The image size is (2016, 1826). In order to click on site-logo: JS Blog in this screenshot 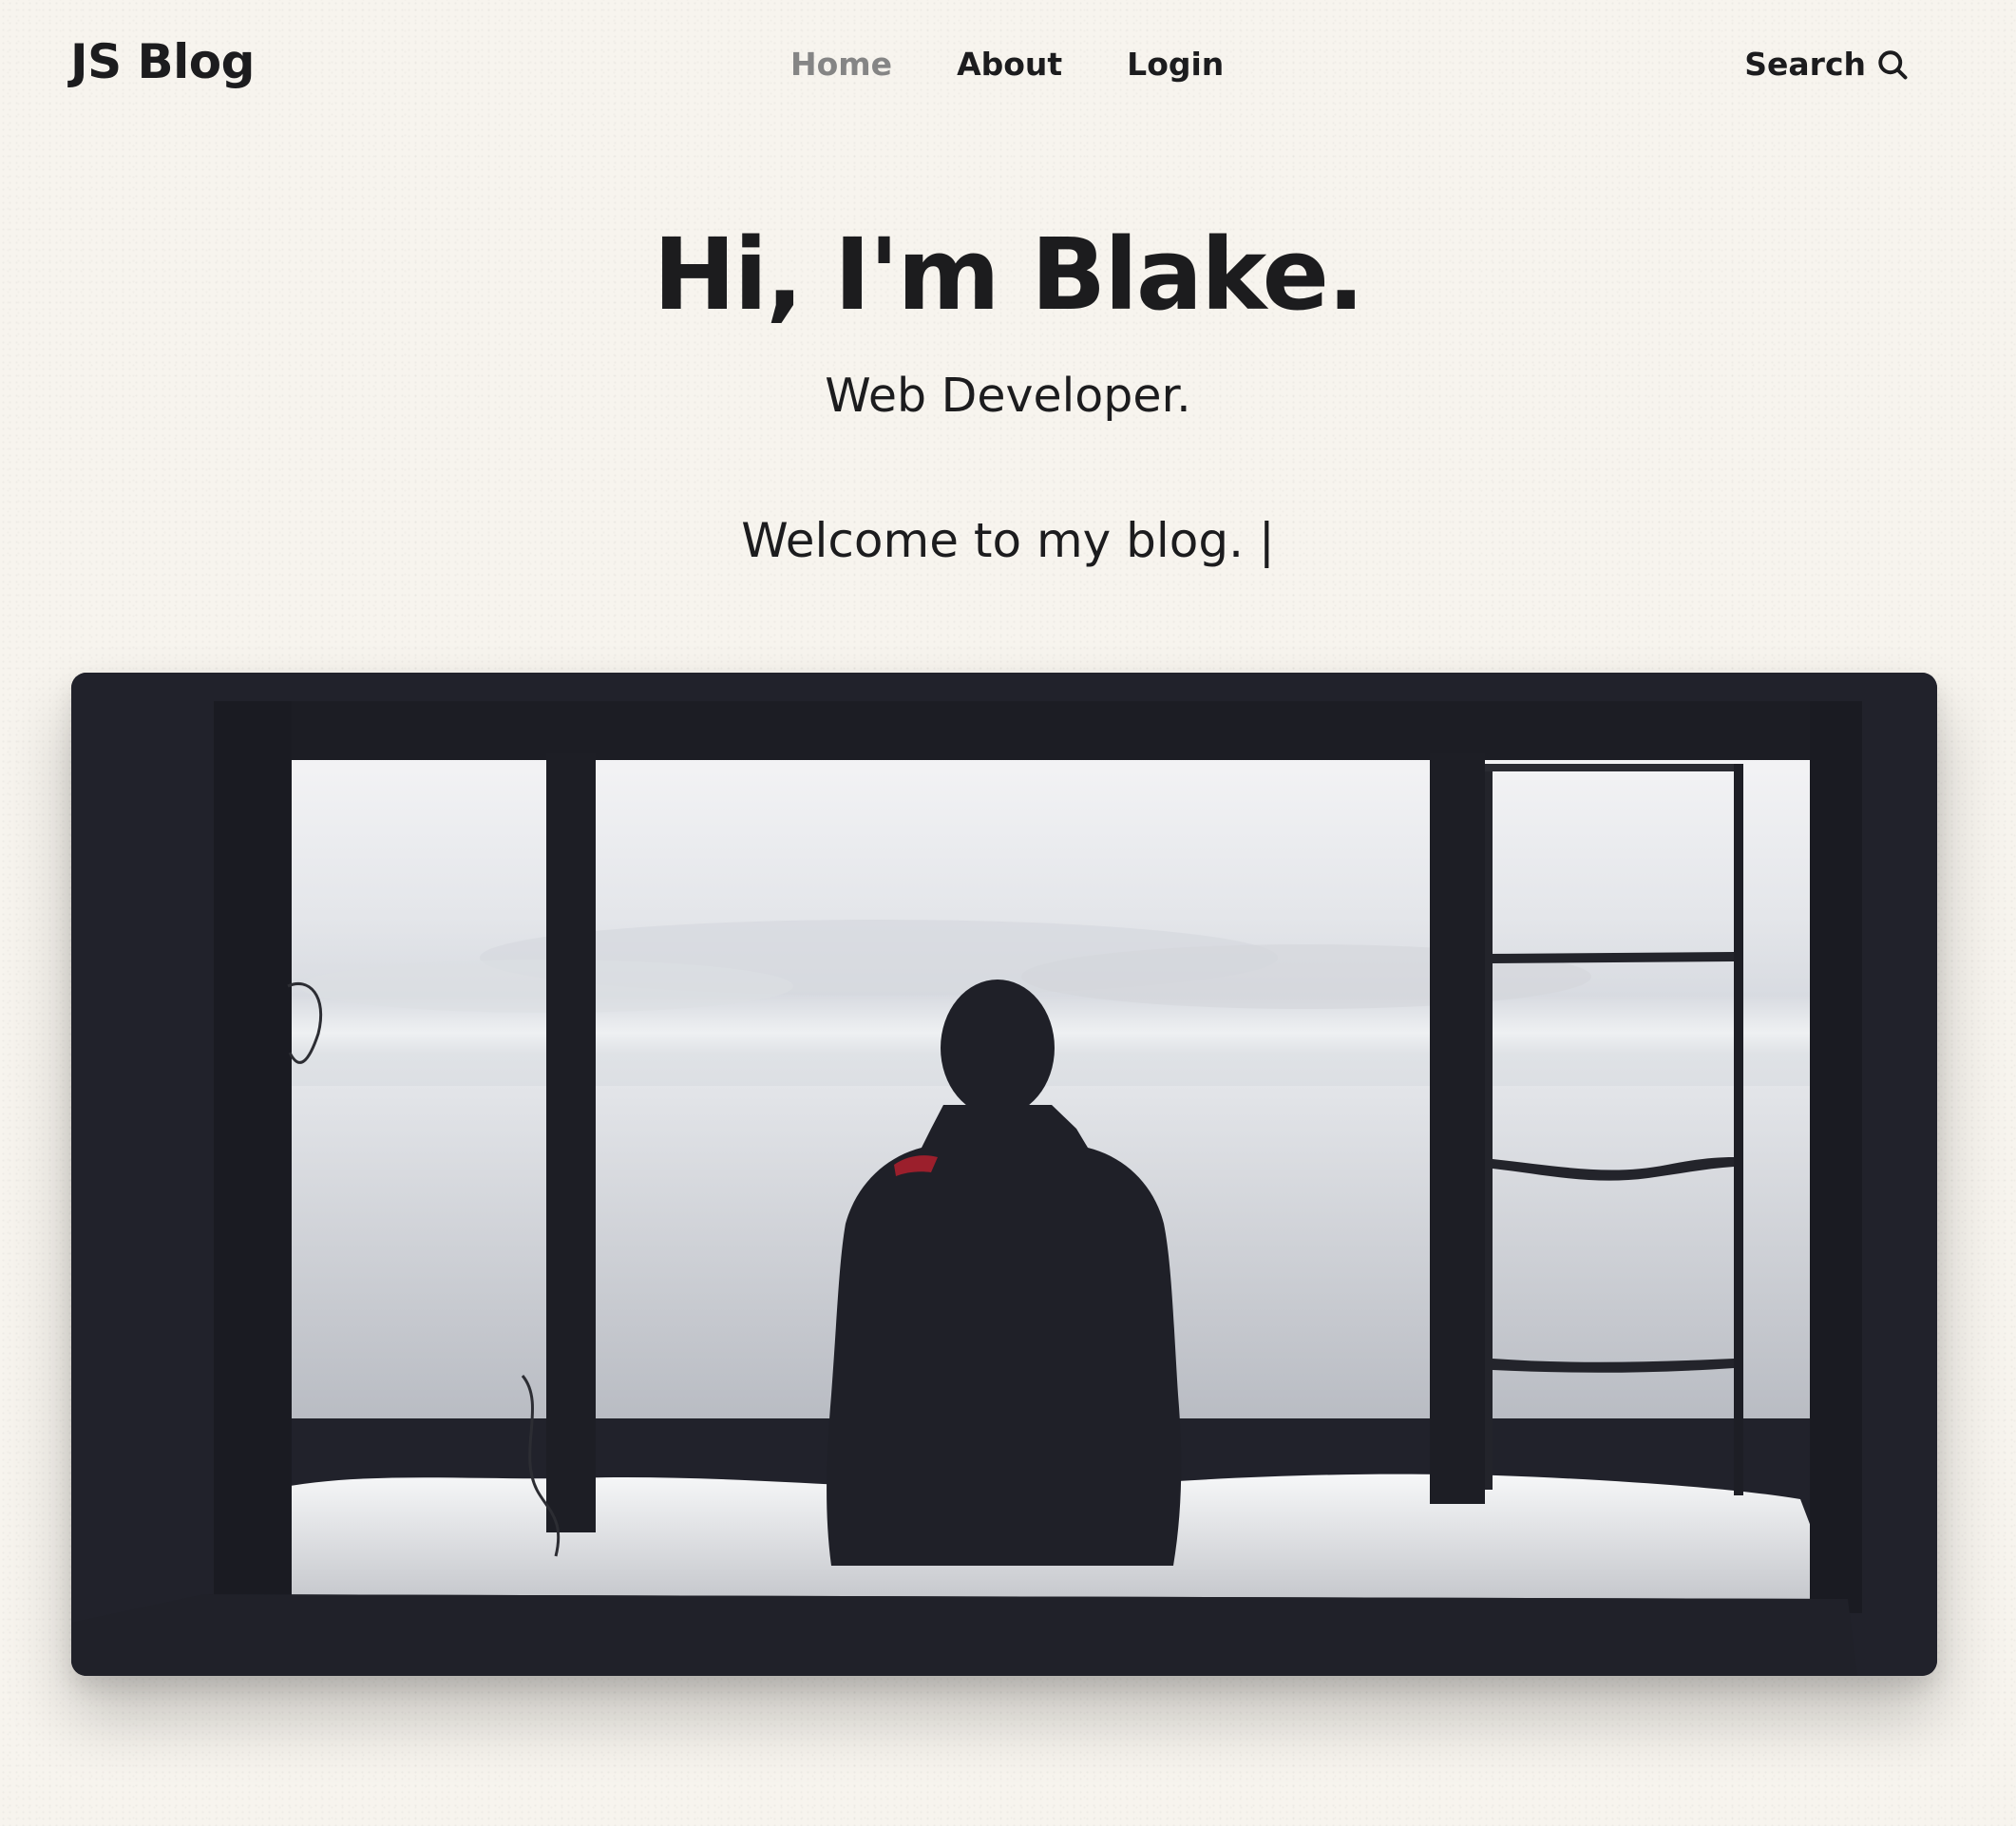, I will do `click(162, 62)`.